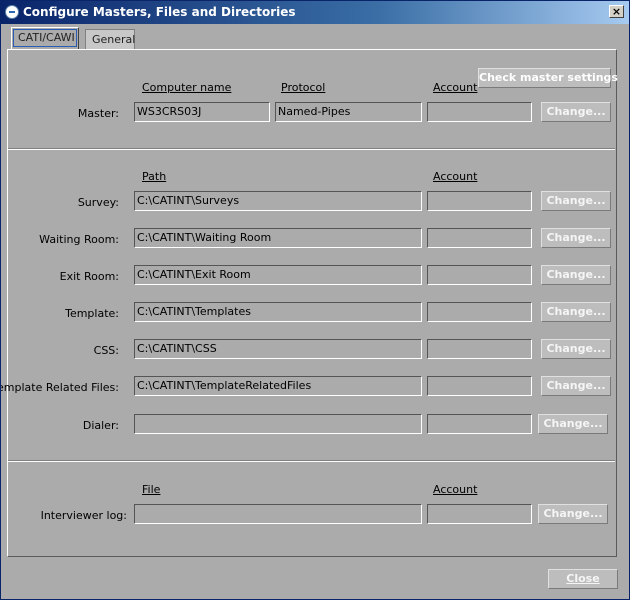 The width and height of the screenshot is (630, 600). I want to click on waiting-room-account-field, so click(479, 238).